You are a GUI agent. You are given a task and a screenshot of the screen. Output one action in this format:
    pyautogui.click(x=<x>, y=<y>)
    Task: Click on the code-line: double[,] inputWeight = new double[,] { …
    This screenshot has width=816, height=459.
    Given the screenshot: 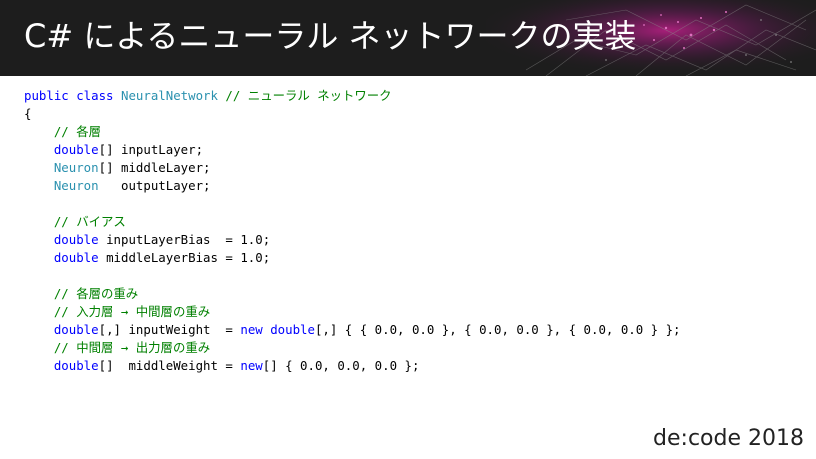 What is the action you would take?
    pyautogui.click(x=352, y=330)
    